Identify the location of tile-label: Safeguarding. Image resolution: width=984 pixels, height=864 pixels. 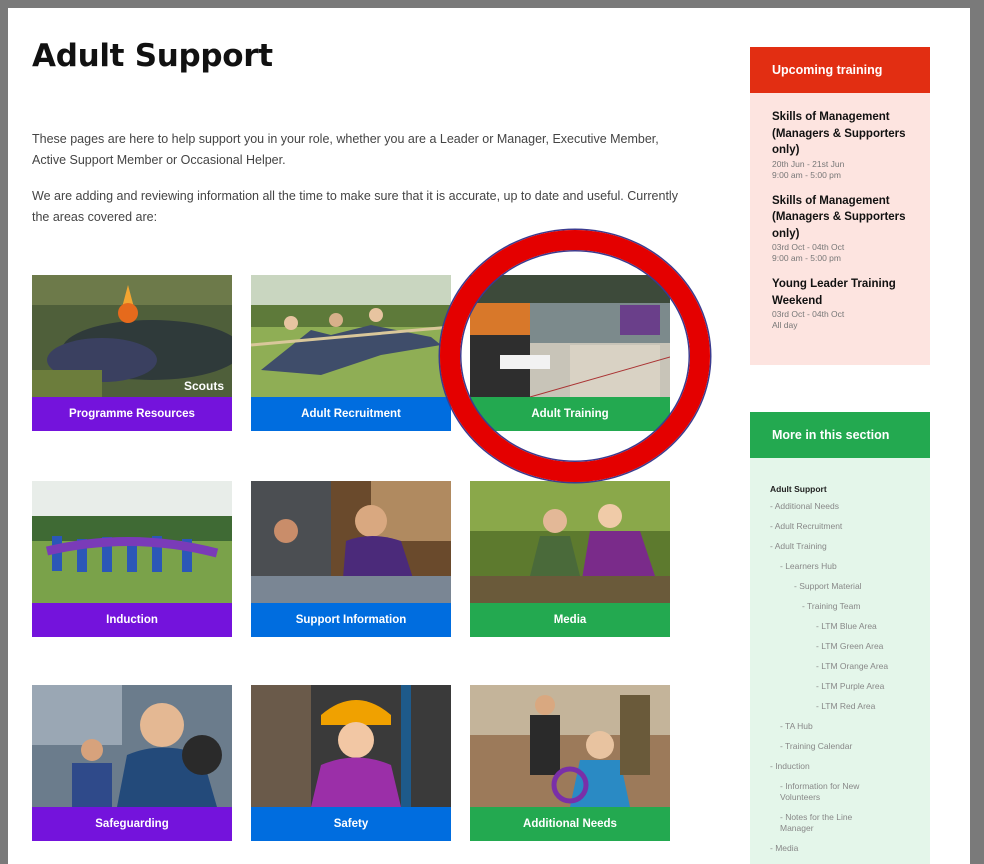
(132, 824).